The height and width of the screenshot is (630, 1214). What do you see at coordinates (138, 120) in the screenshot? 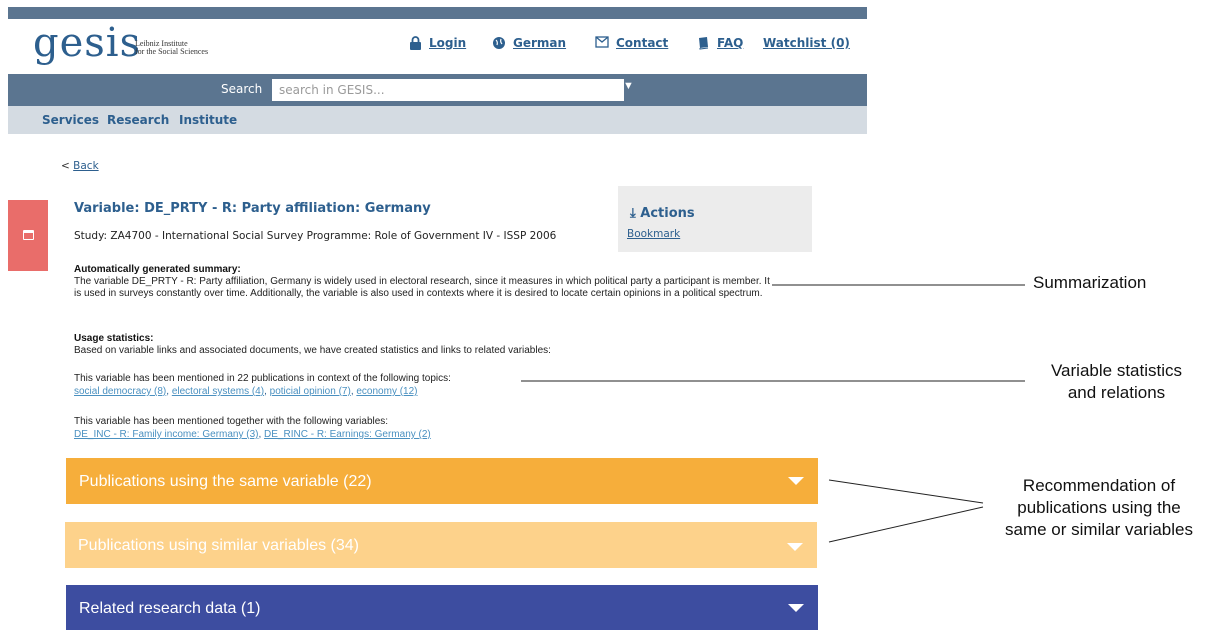
I see `nav-research: Research` at bounding box center [138, 120].